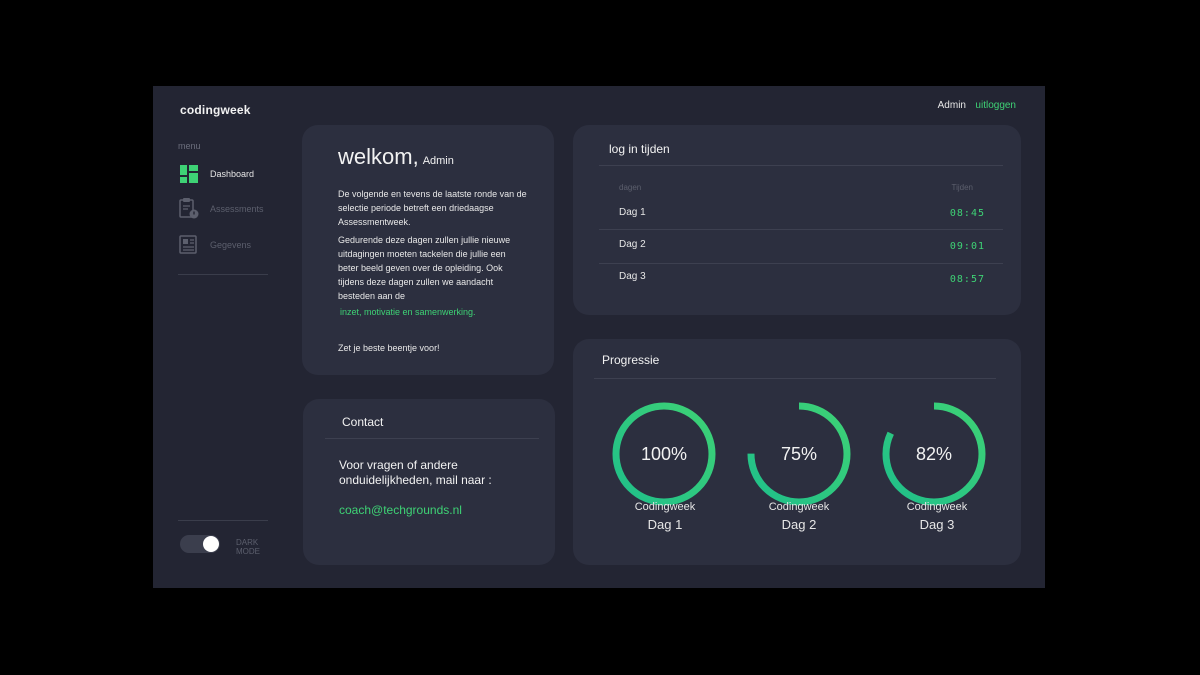 This screenshot has height=675, width=1200. I want to click on dashboard-icon, so click(189, 174).